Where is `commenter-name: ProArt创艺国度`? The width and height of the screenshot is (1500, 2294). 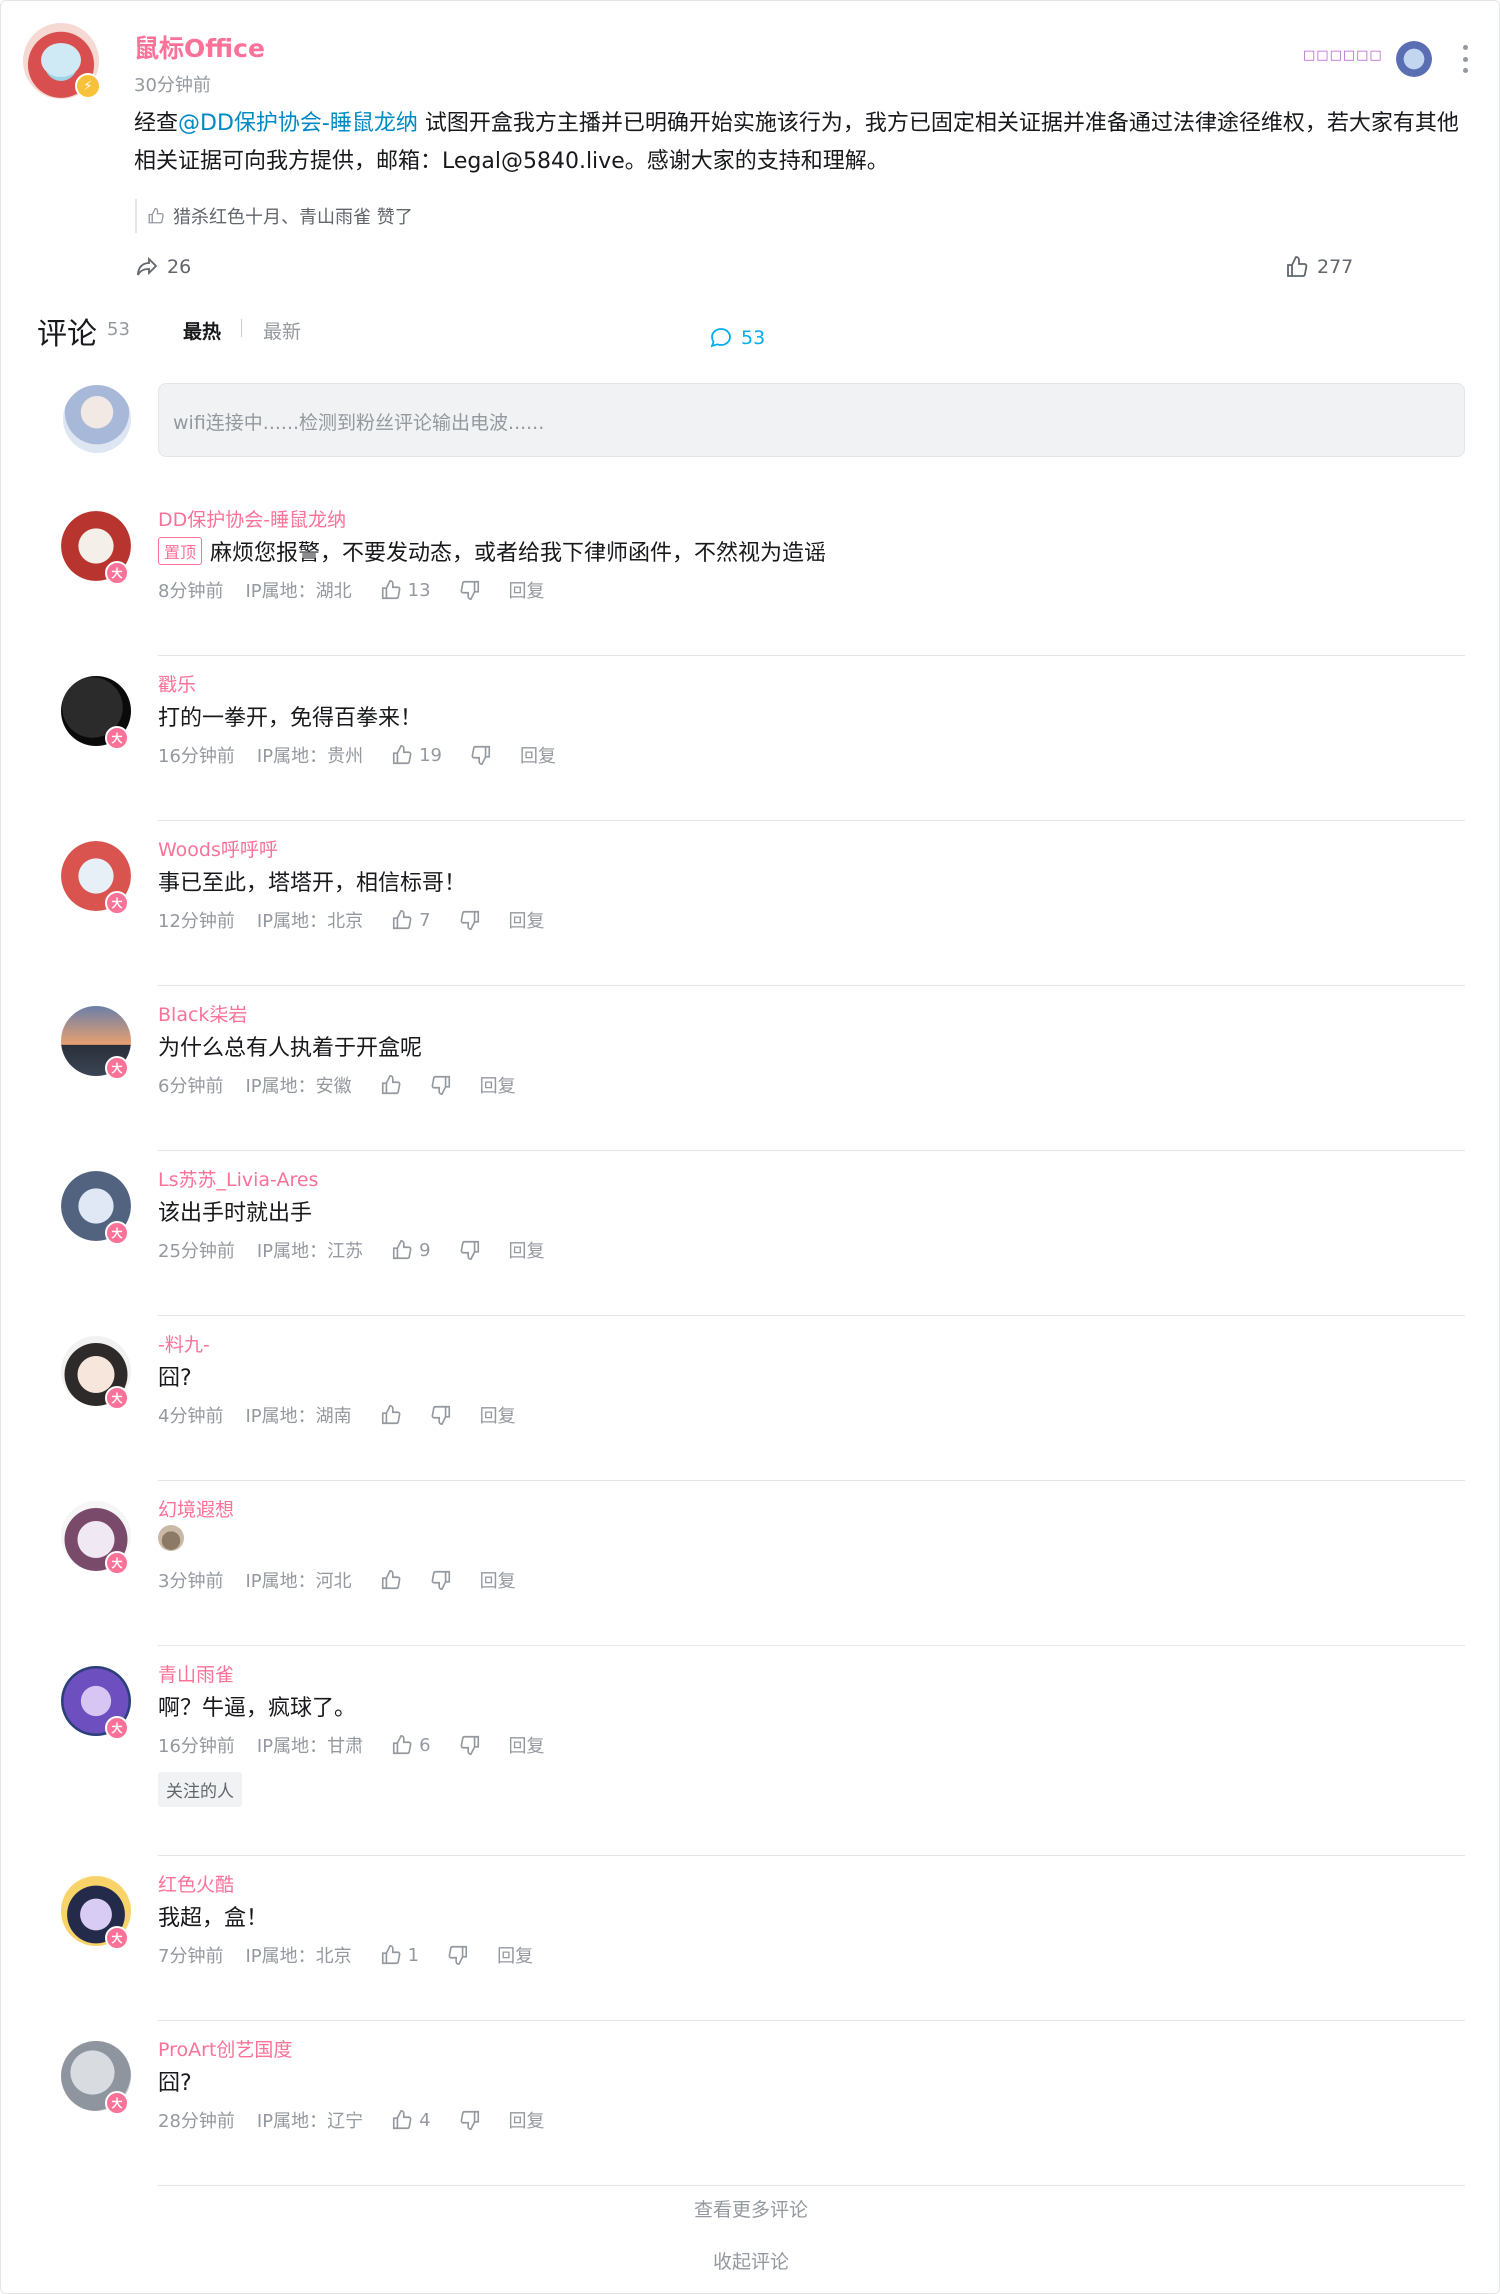 commenter-name: ProArt创艺国度 is located at coordinates (225, 2048).